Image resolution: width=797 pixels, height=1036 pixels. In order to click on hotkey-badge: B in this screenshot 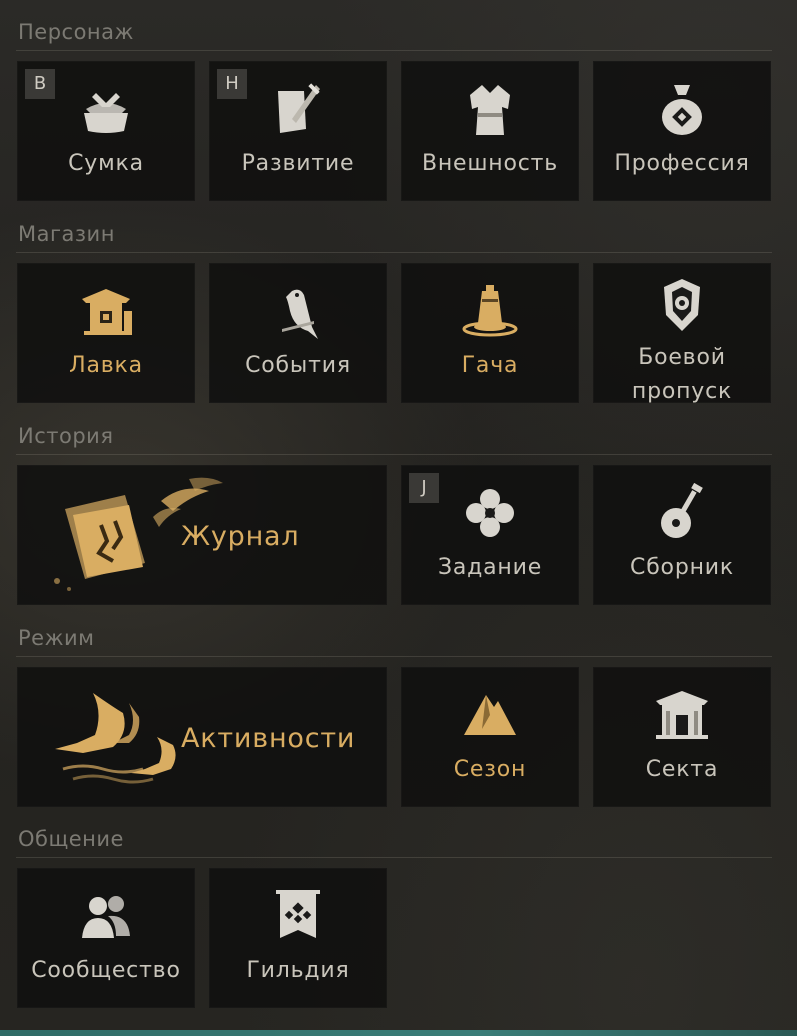, I will do `click(40, 84)`.